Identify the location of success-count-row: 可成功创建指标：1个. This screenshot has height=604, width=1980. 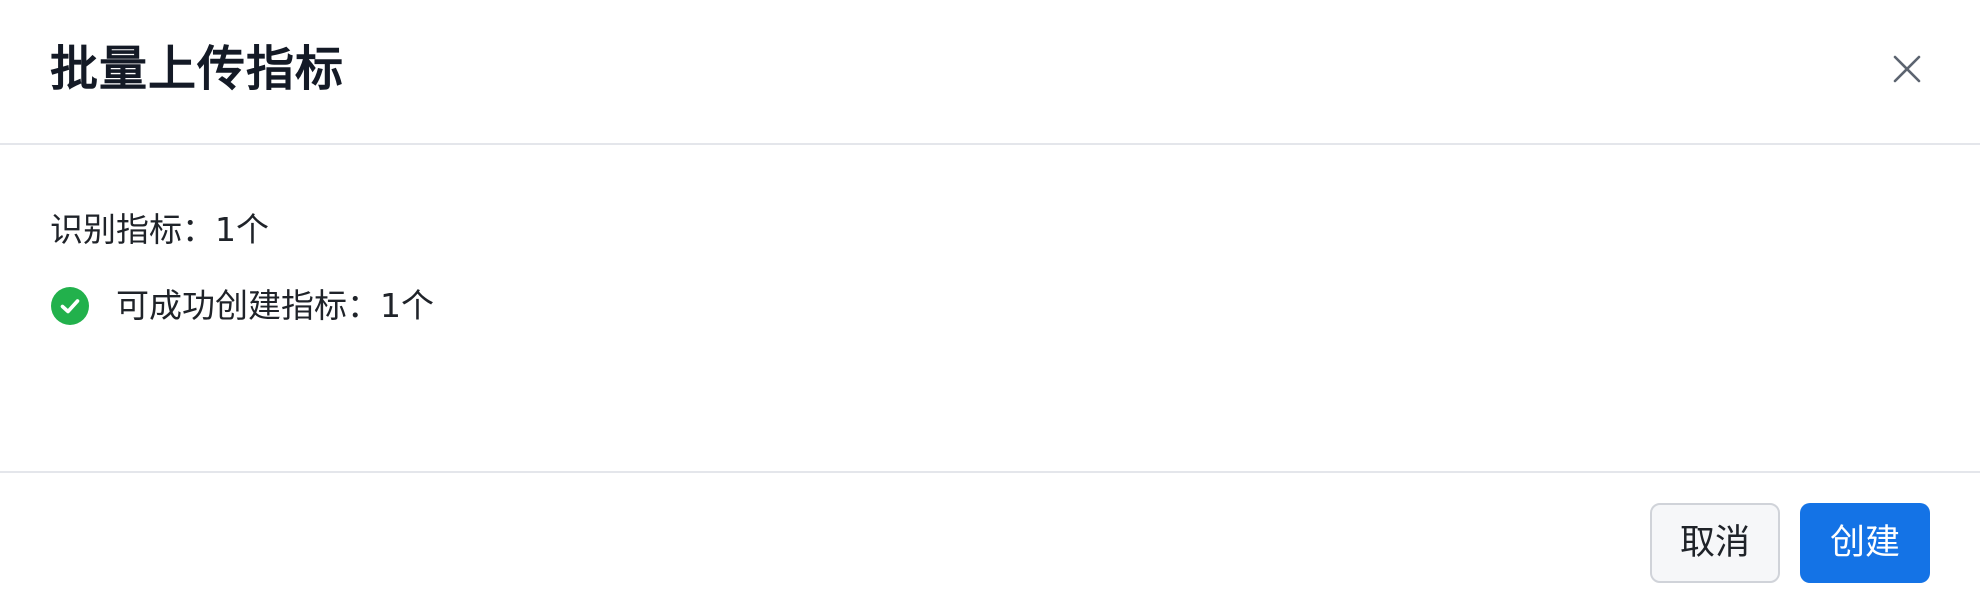
(242, 306).